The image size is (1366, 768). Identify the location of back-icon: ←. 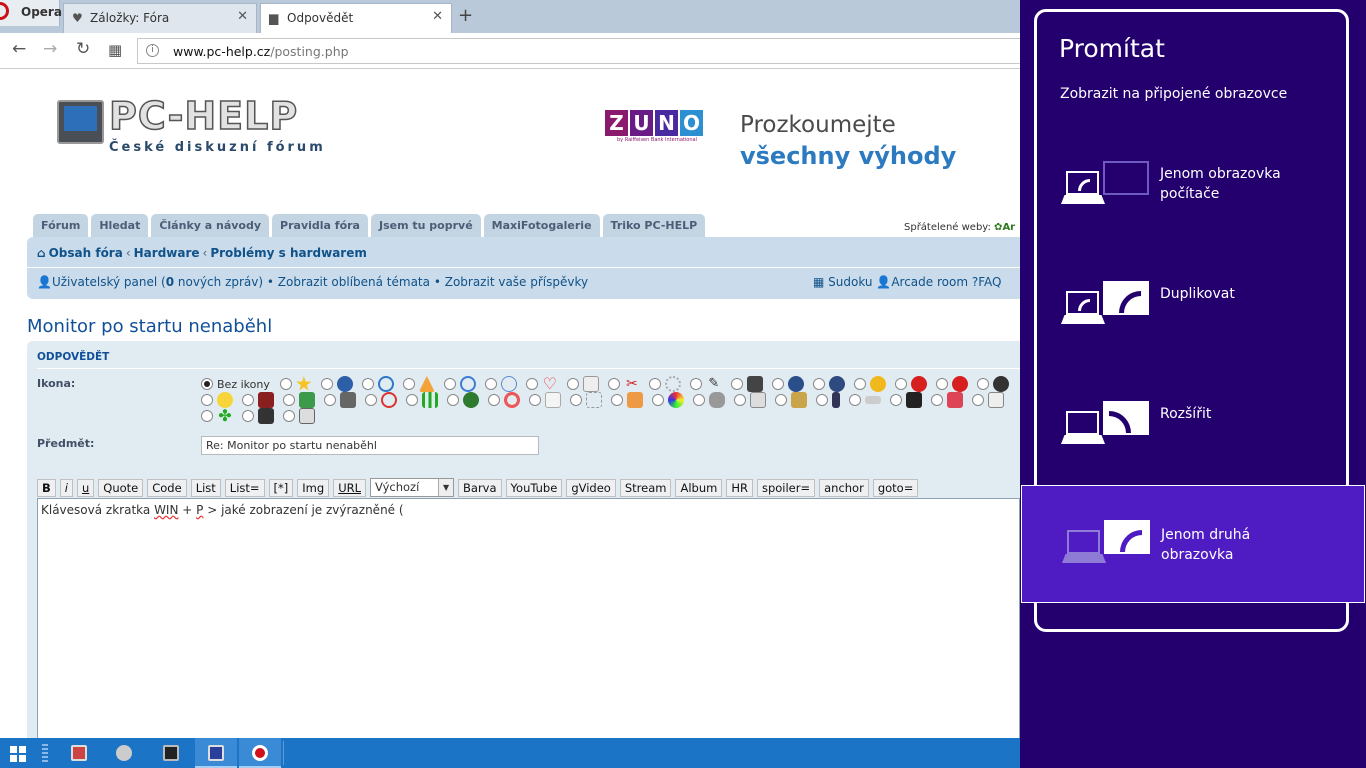
(19, 49).